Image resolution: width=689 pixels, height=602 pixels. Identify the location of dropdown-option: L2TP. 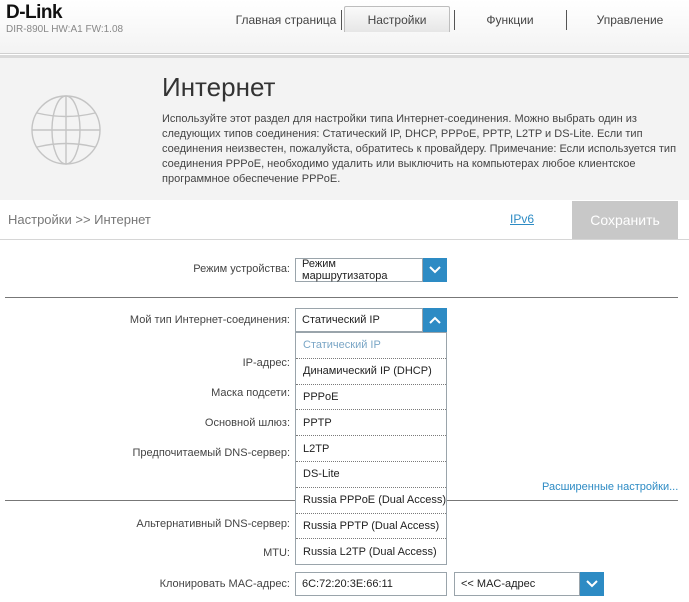
(371, 449).